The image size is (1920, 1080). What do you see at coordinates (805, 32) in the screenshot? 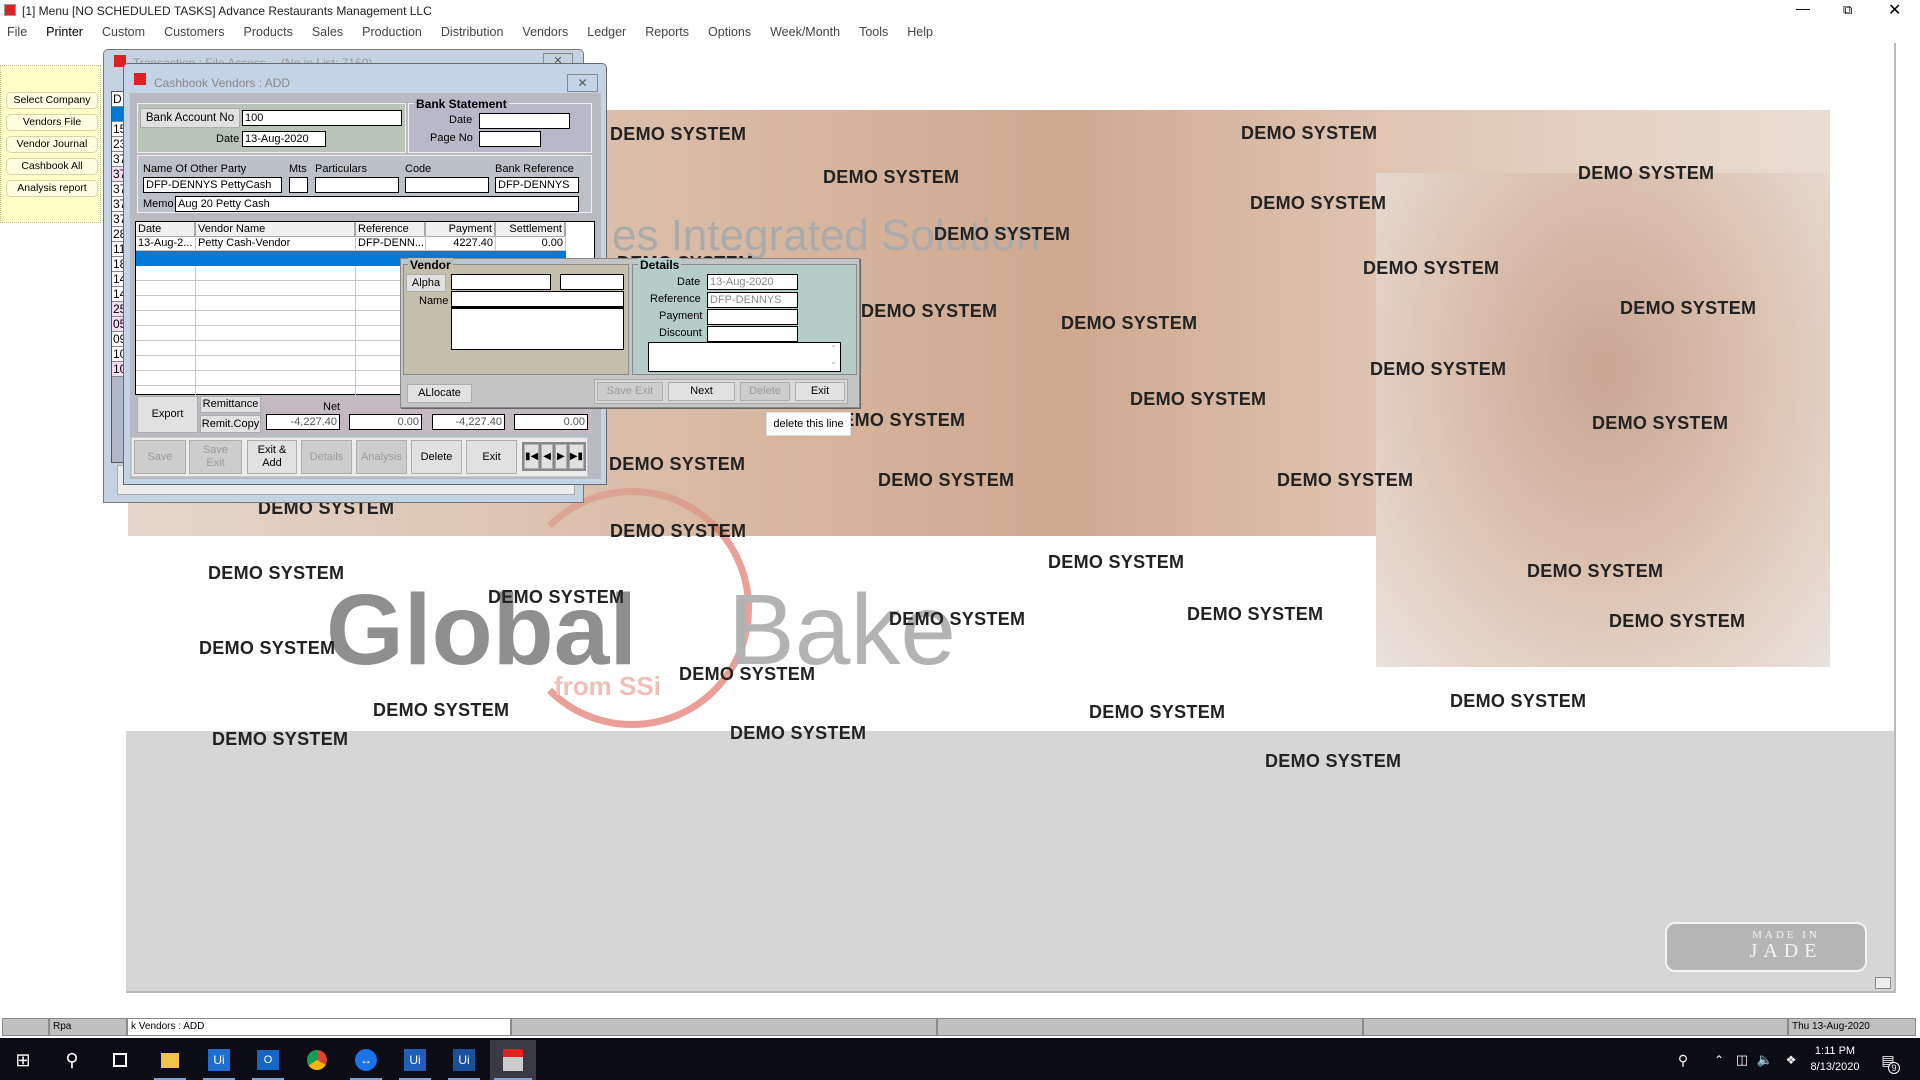
I see `menu-week-month: Week/Month` at bounding box center [805, 32].